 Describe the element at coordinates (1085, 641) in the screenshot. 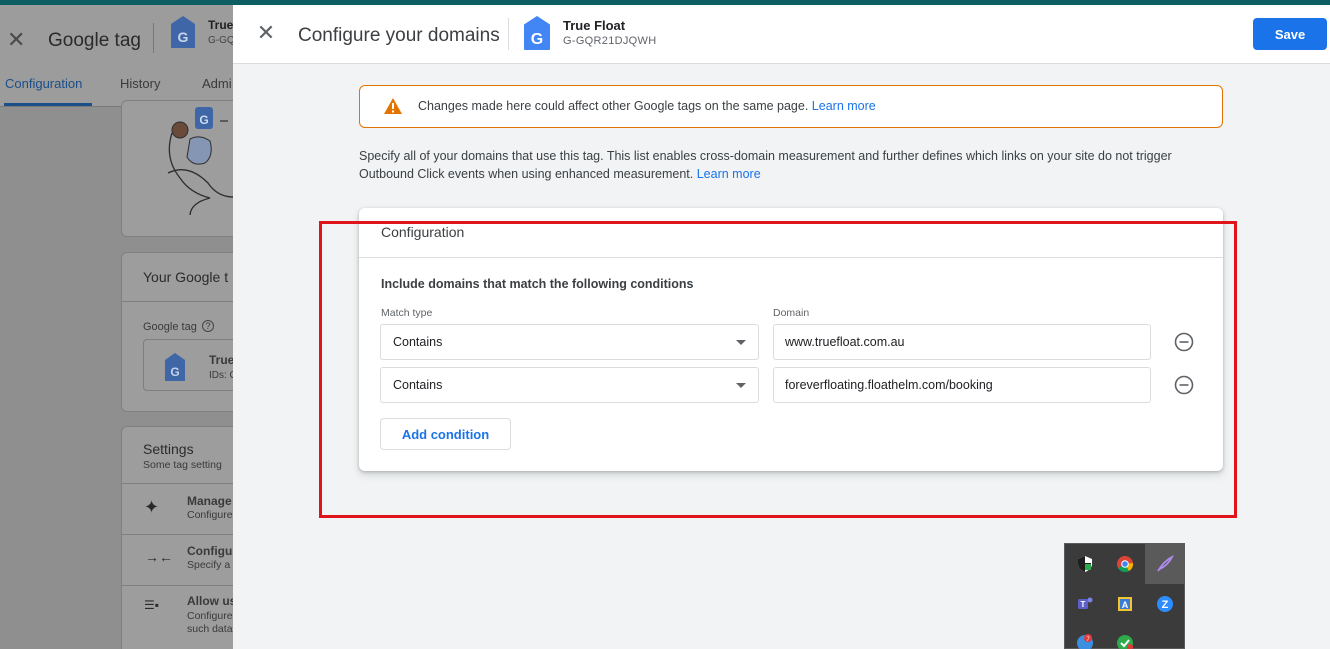

I see `chat-icon: 7` at that location.